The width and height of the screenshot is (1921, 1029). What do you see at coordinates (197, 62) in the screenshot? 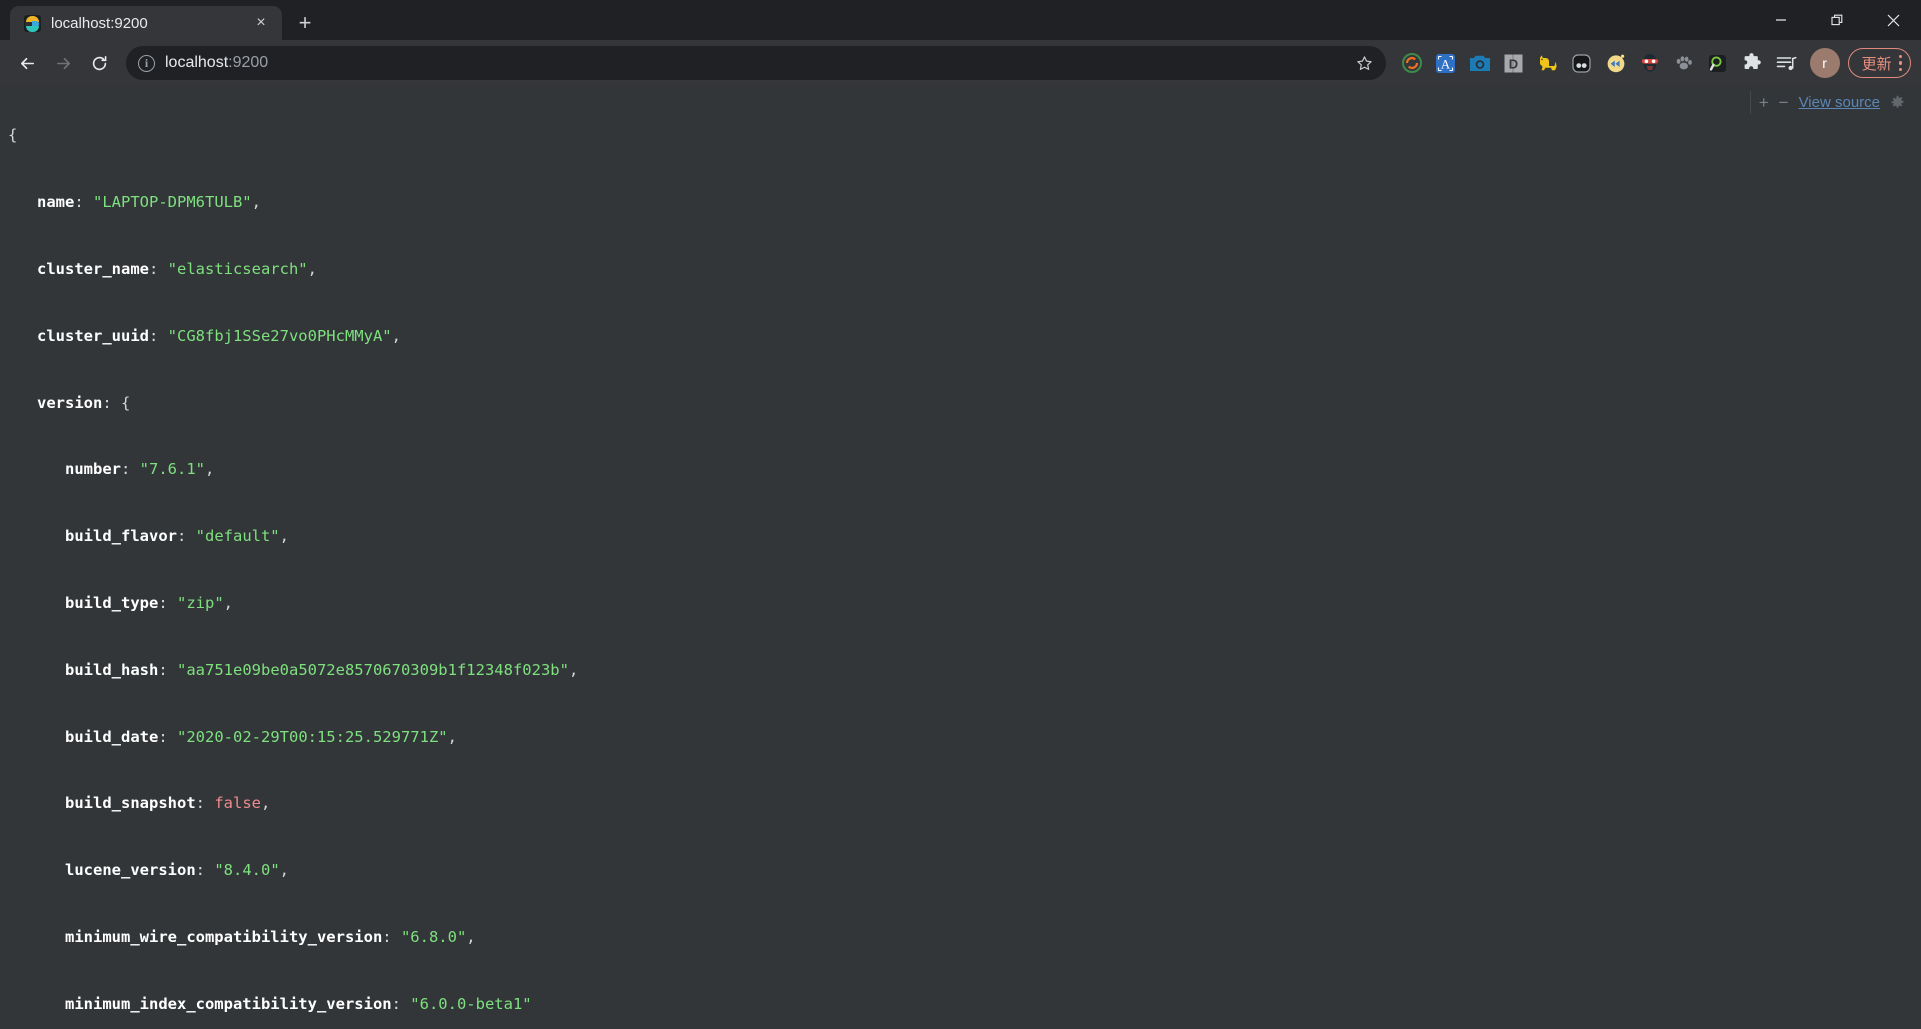
I see `url-host: localhost` at bounding box center [197, 62].